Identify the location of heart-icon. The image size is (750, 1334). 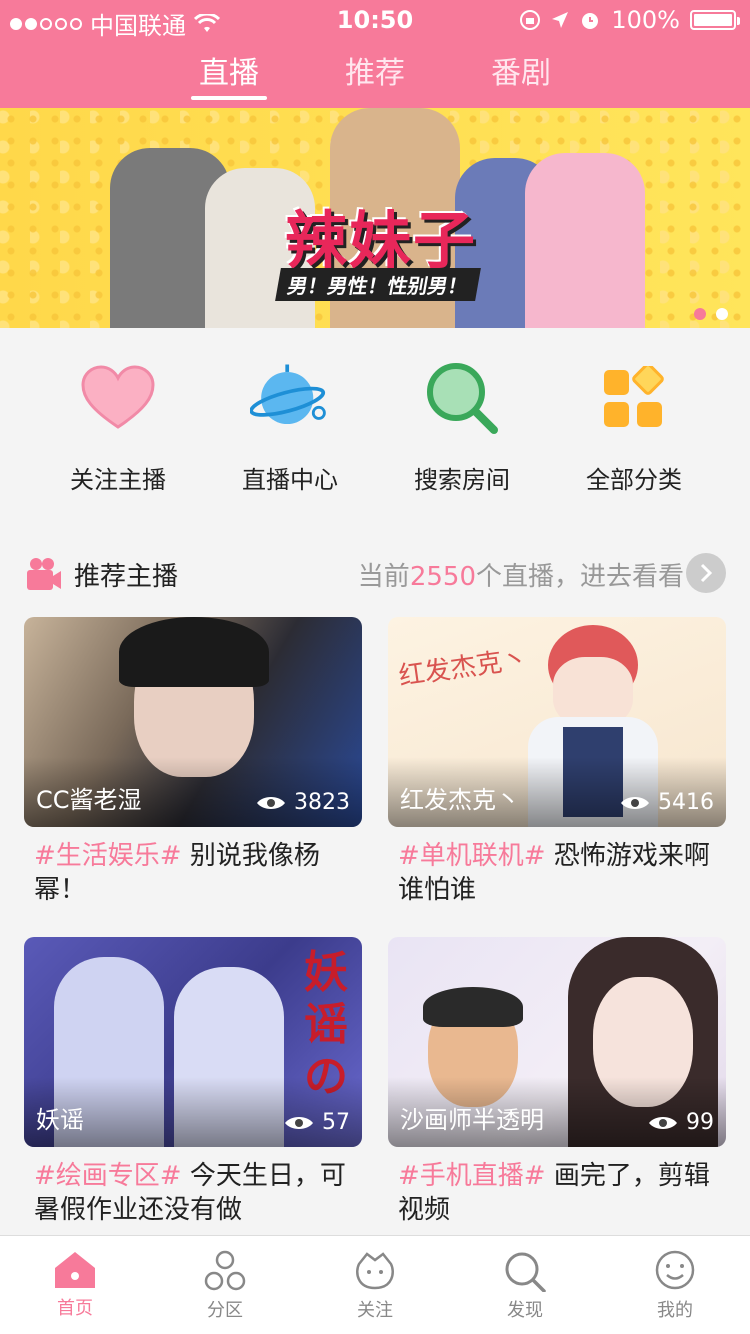
(118, 398).